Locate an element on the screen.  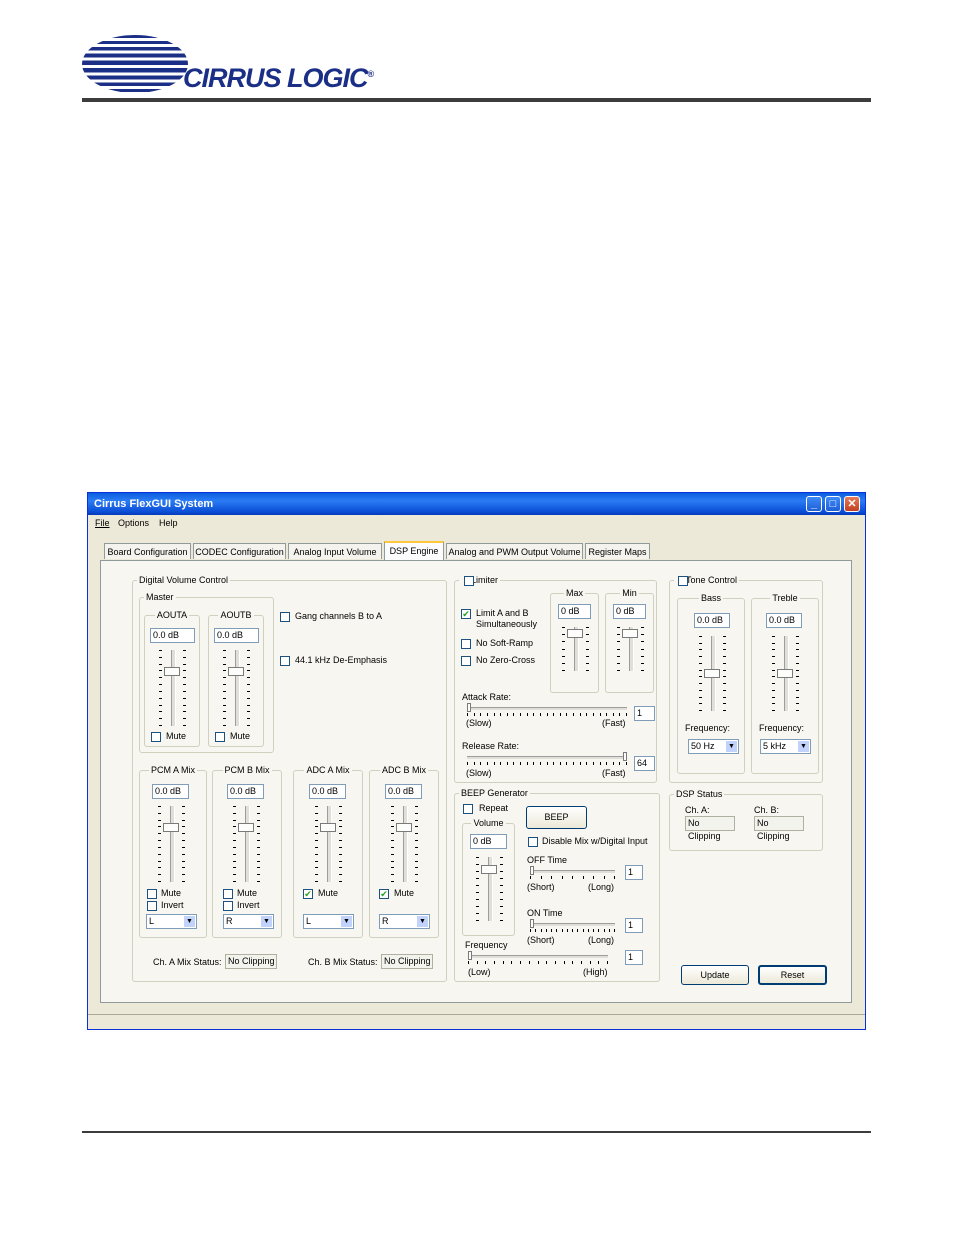
tab-codec-configuration: CODEC Configuration is located at coordinates (239, 551).